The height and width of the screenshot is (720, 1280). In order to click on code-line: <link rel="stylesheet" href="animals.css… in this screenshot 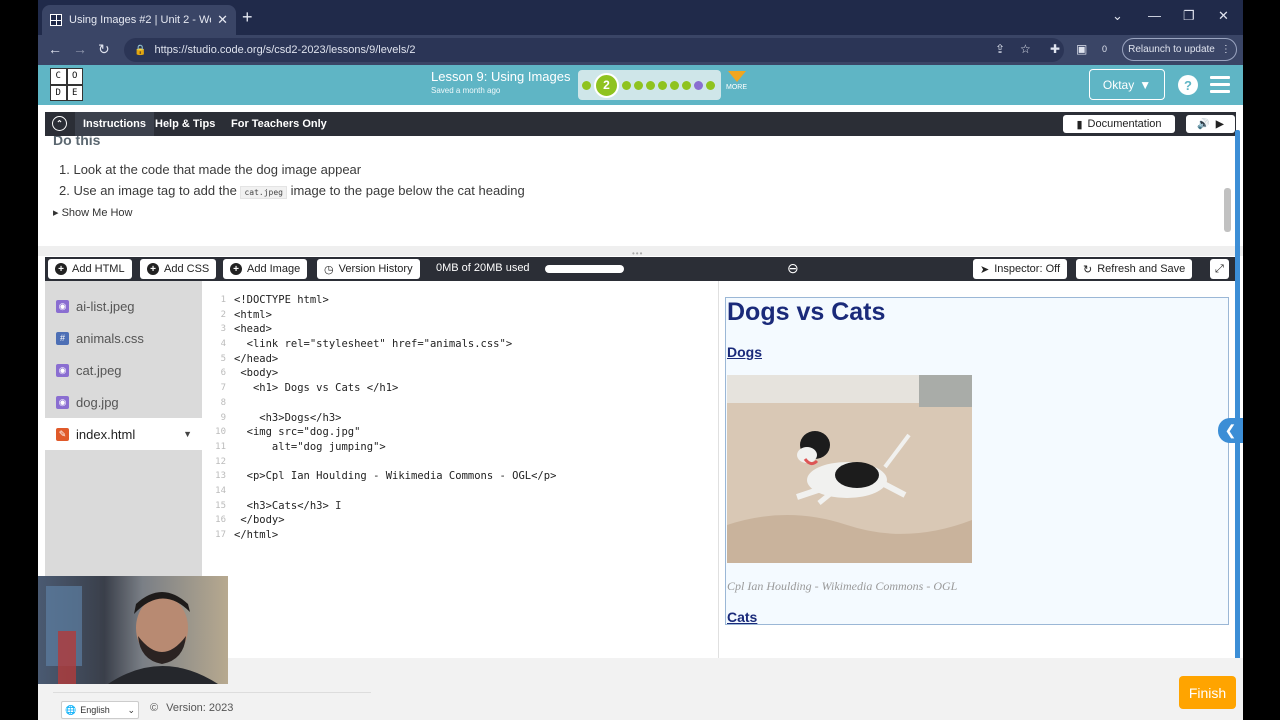, I will do `click(395, 344)`.